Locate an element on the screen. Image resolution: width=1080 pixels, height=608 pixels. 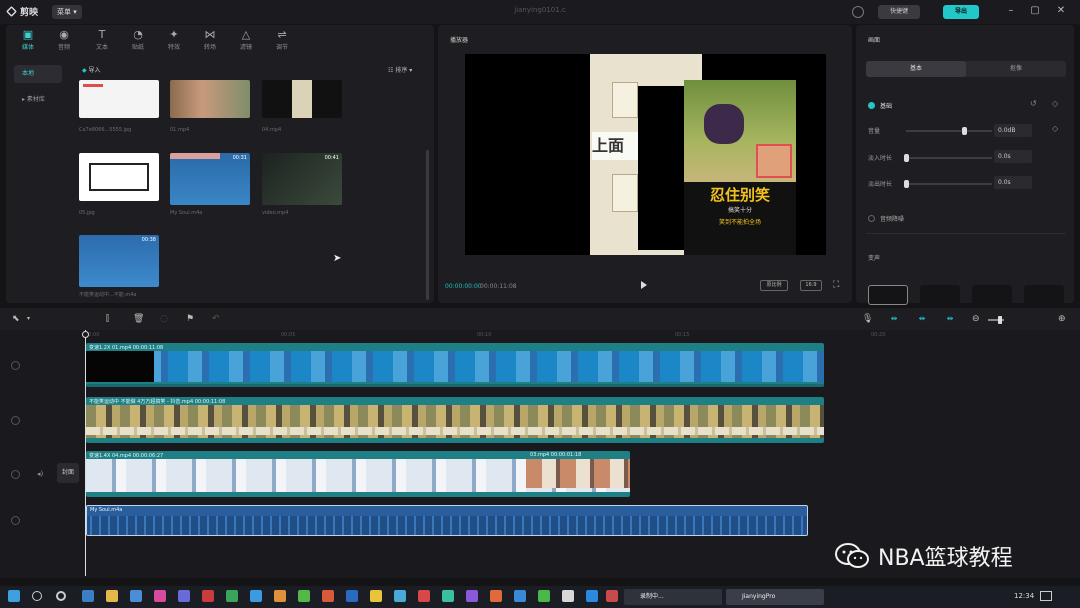
tab-filter: △ 滤镜 is located at coordinates (246, 41).